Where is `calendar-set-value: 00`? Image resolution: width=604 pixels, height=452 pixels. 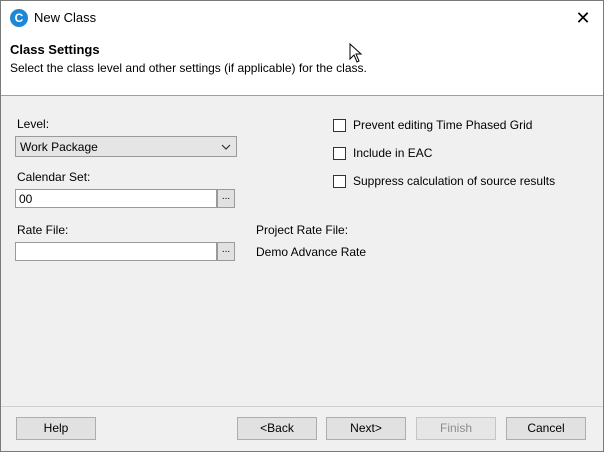 calendar-set-value: 00 is located at coordinates (26, 199).